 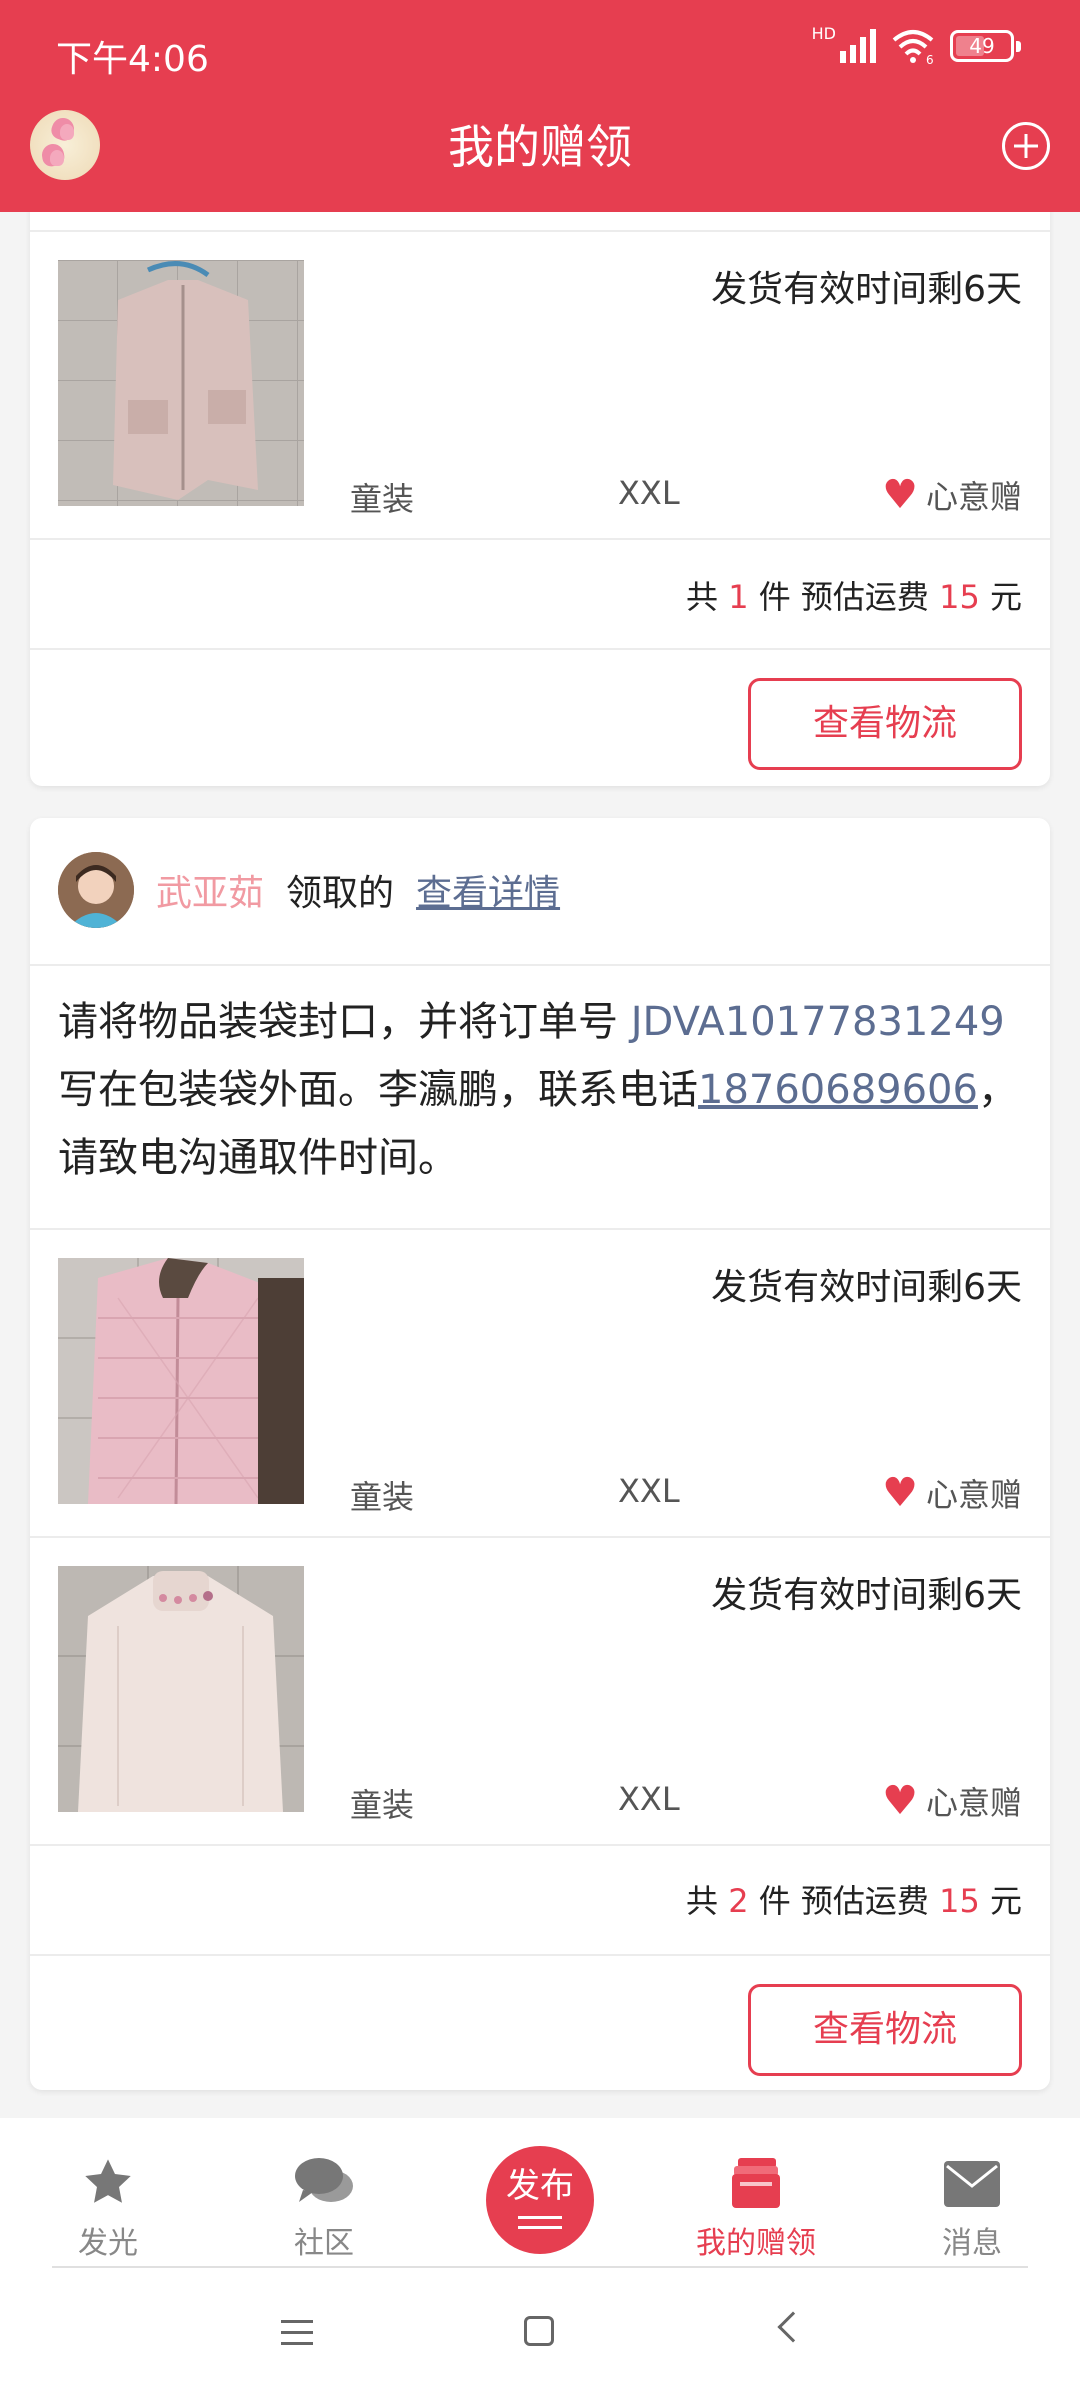 What do you see at coordinates (913, 47) in the screenshot?
I see `wifi-icon: 6` at bounding box center [913, 47].